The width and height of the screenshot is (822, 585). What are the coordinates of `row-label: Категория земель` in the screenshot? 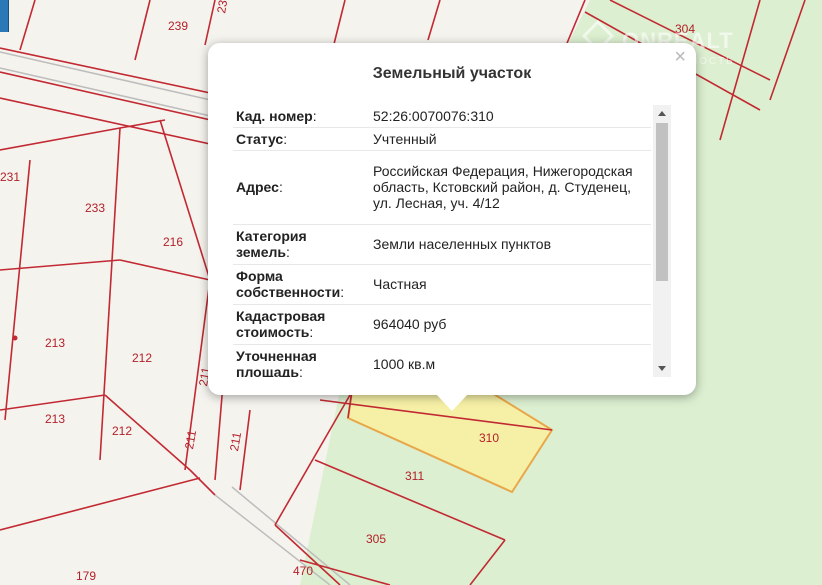 It's located at (271, 244).